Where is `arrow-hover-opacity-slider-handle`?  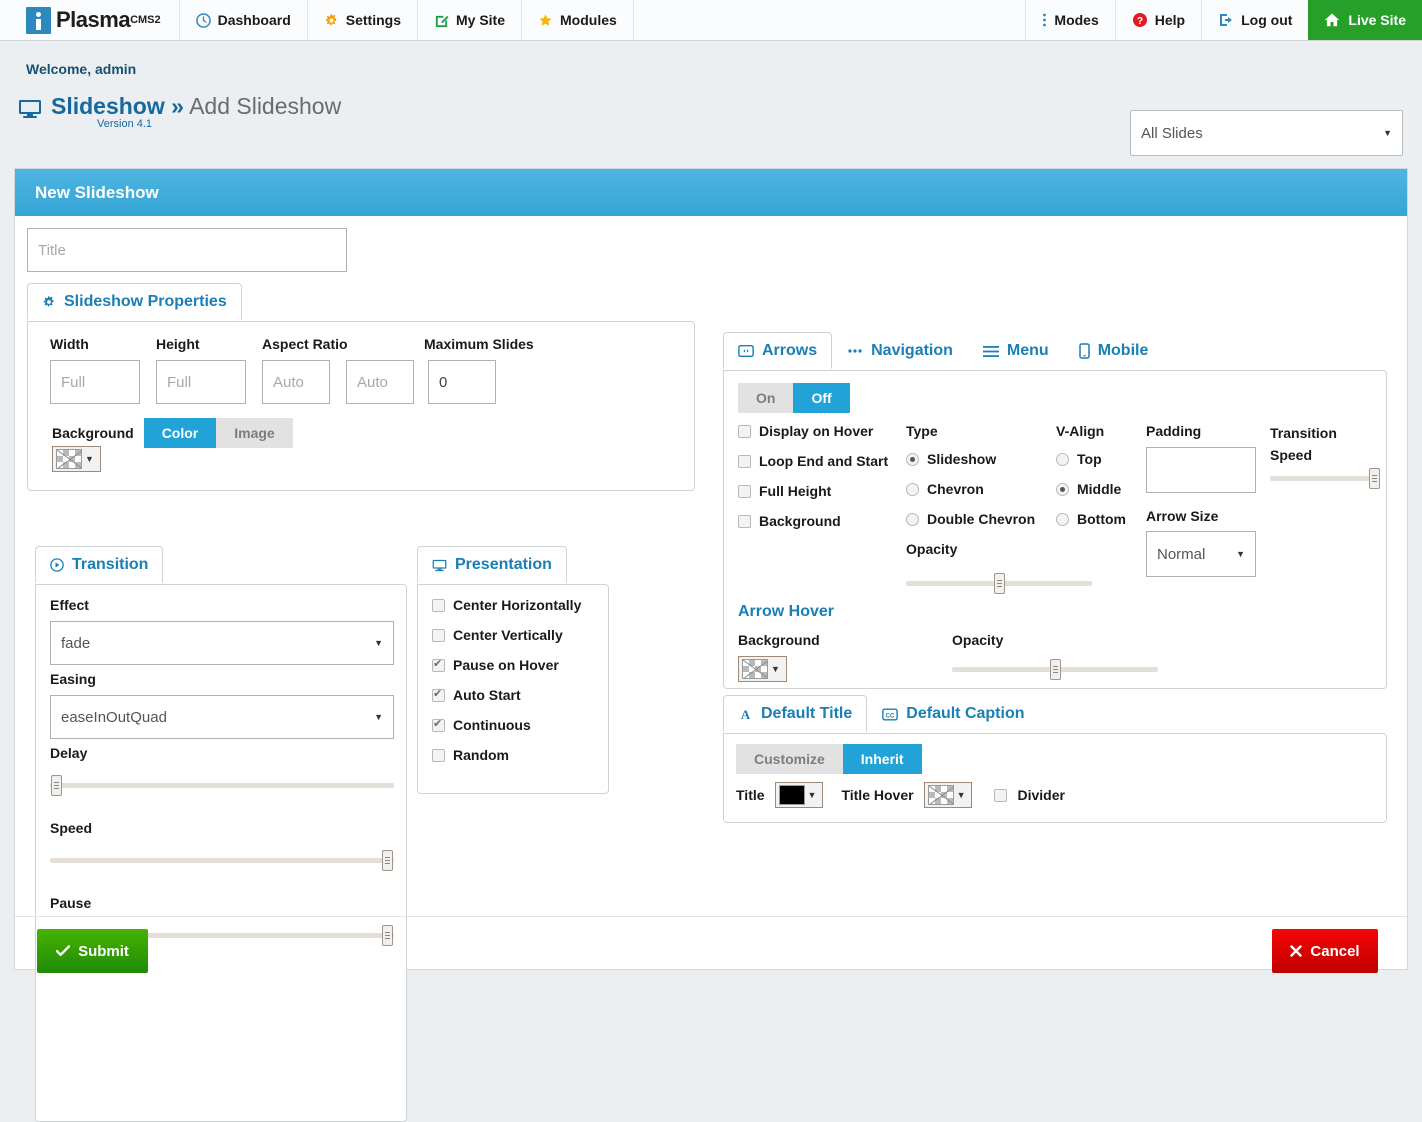
arrow-hover-opacity-slider-handle is located at coordinates (1055, 669).